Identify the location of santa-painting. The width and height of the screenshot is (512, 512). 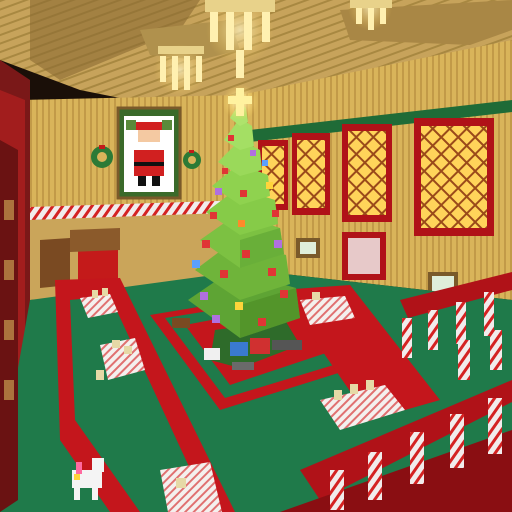
(149, 153).